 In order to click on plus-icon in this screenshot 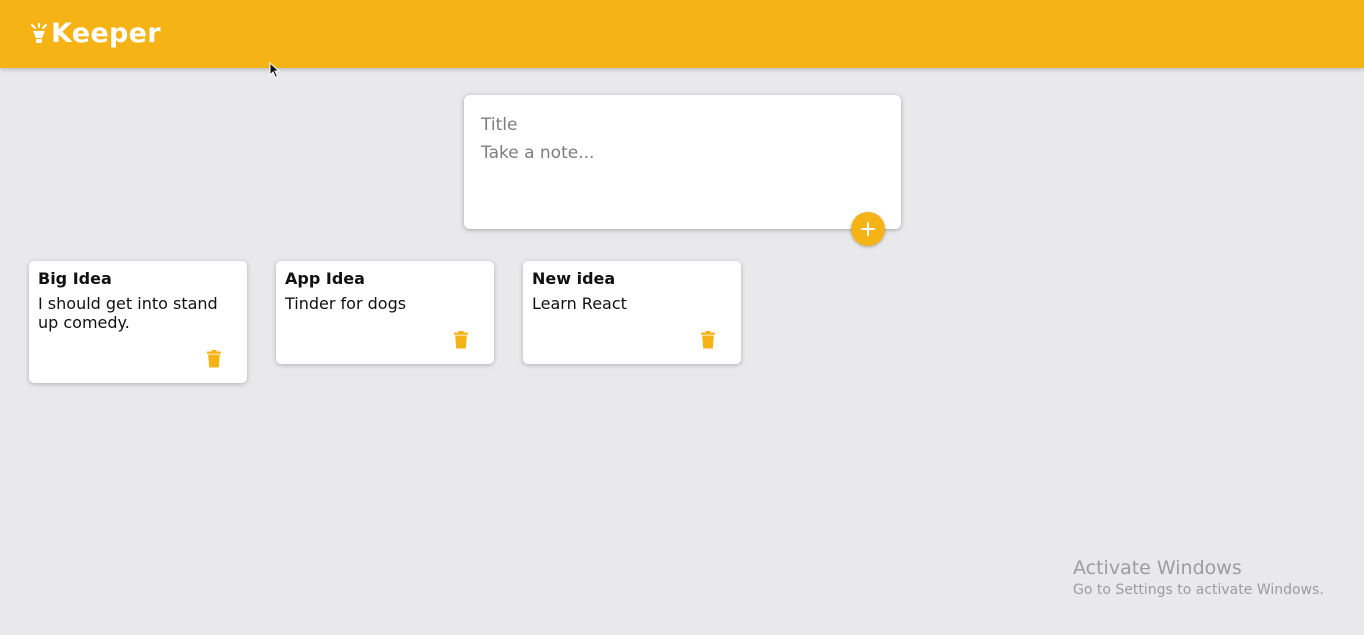, I will do `click(868, 229)`.